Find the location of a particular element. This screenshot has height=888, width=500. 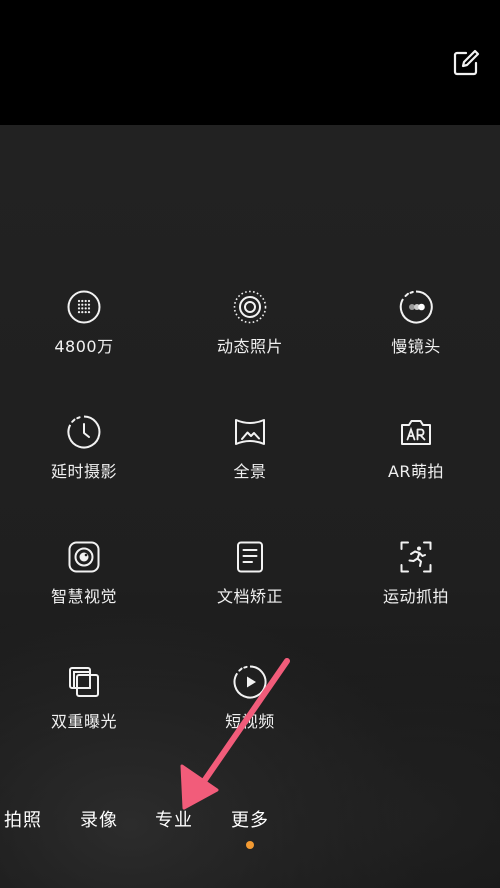

mode-slow-motion: 慢镜头 is located at coordinates (416, 340).